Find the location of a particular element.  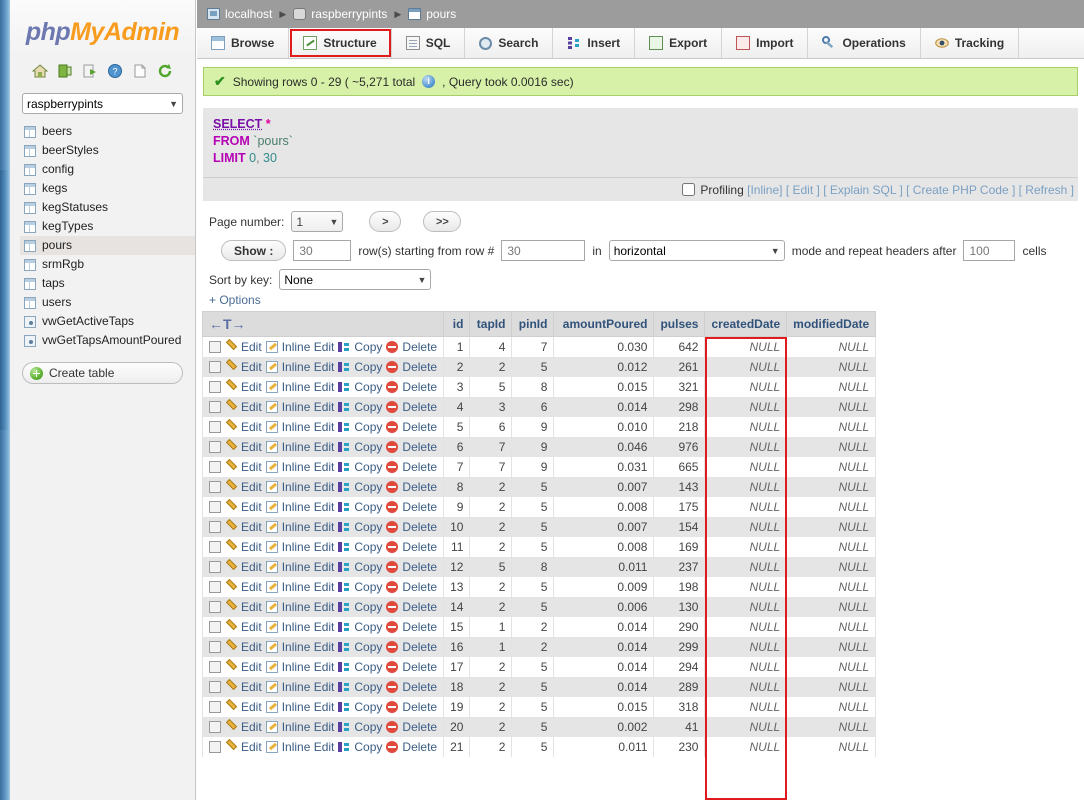

info-icon: i is located at coordinates (429, 81).